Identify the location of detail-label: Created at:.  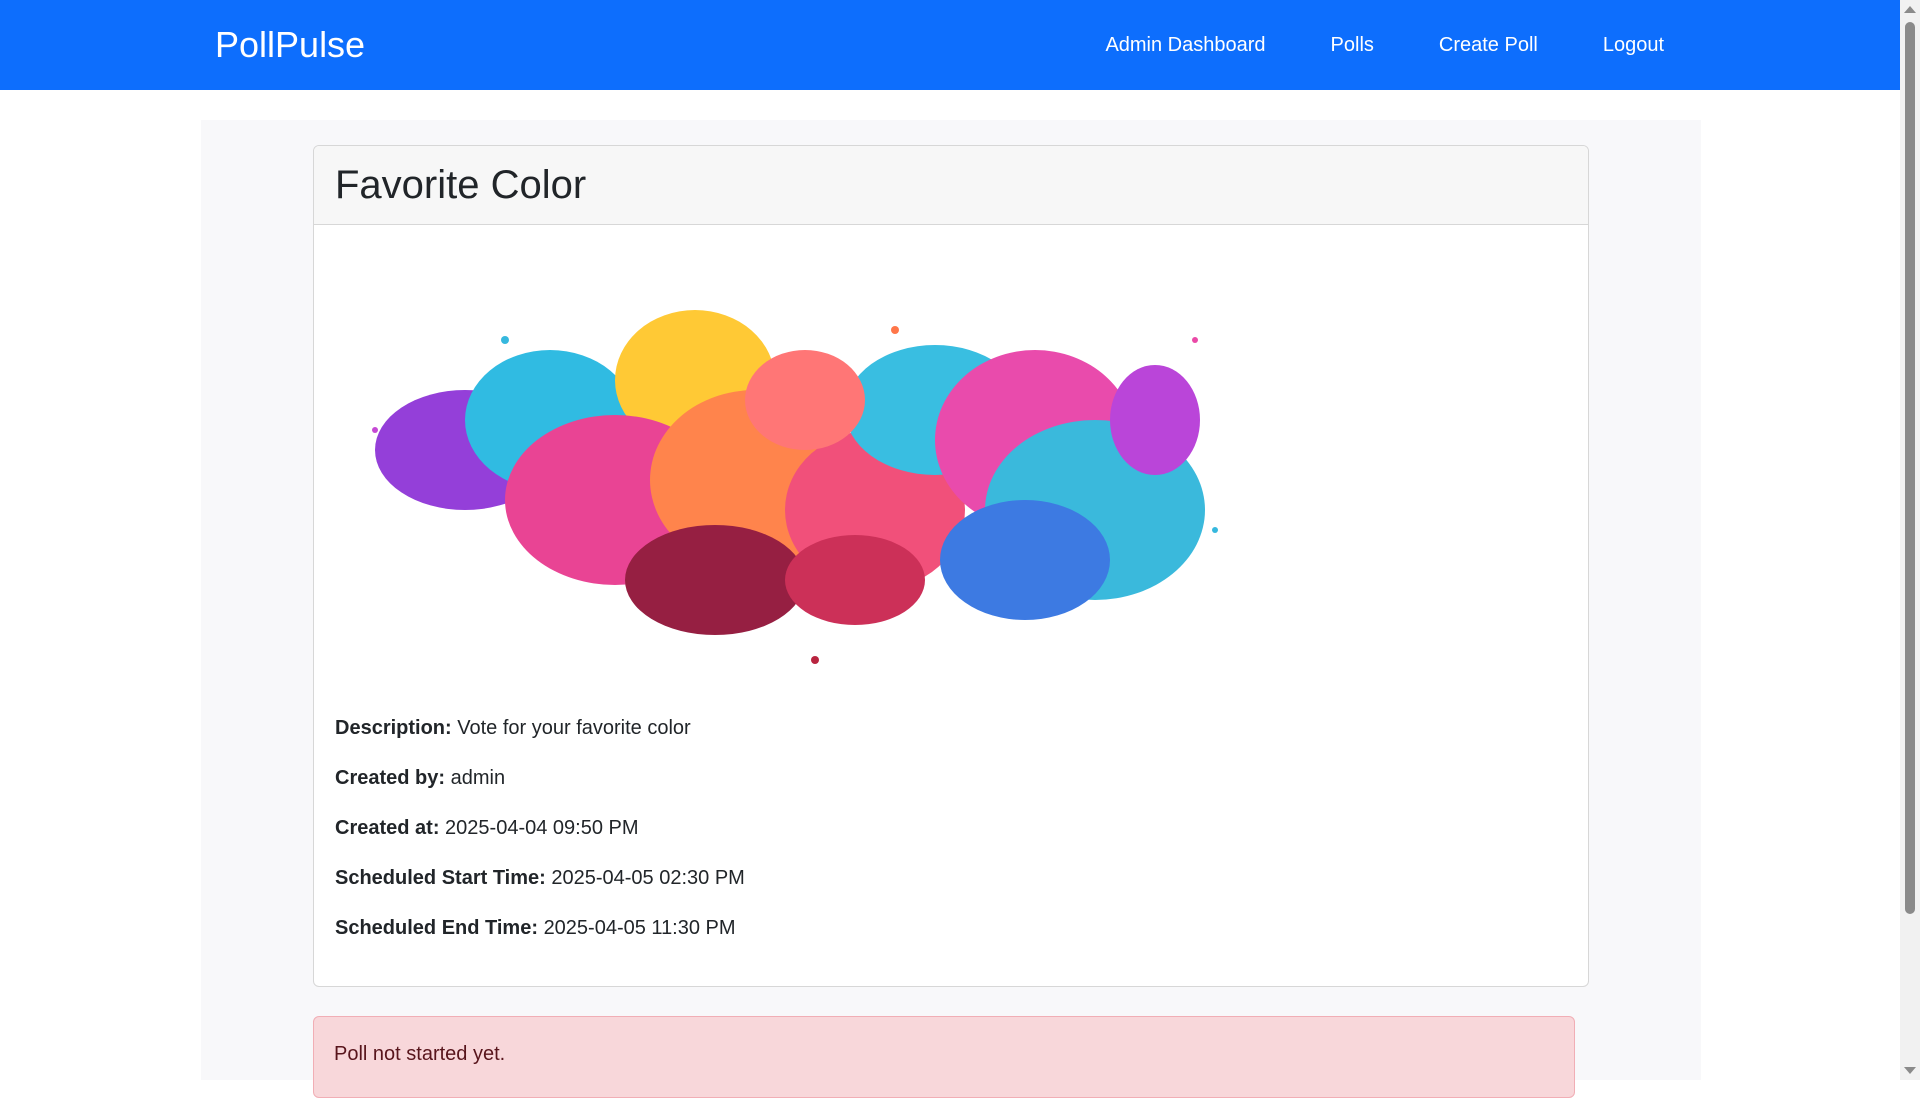
(387, 828).